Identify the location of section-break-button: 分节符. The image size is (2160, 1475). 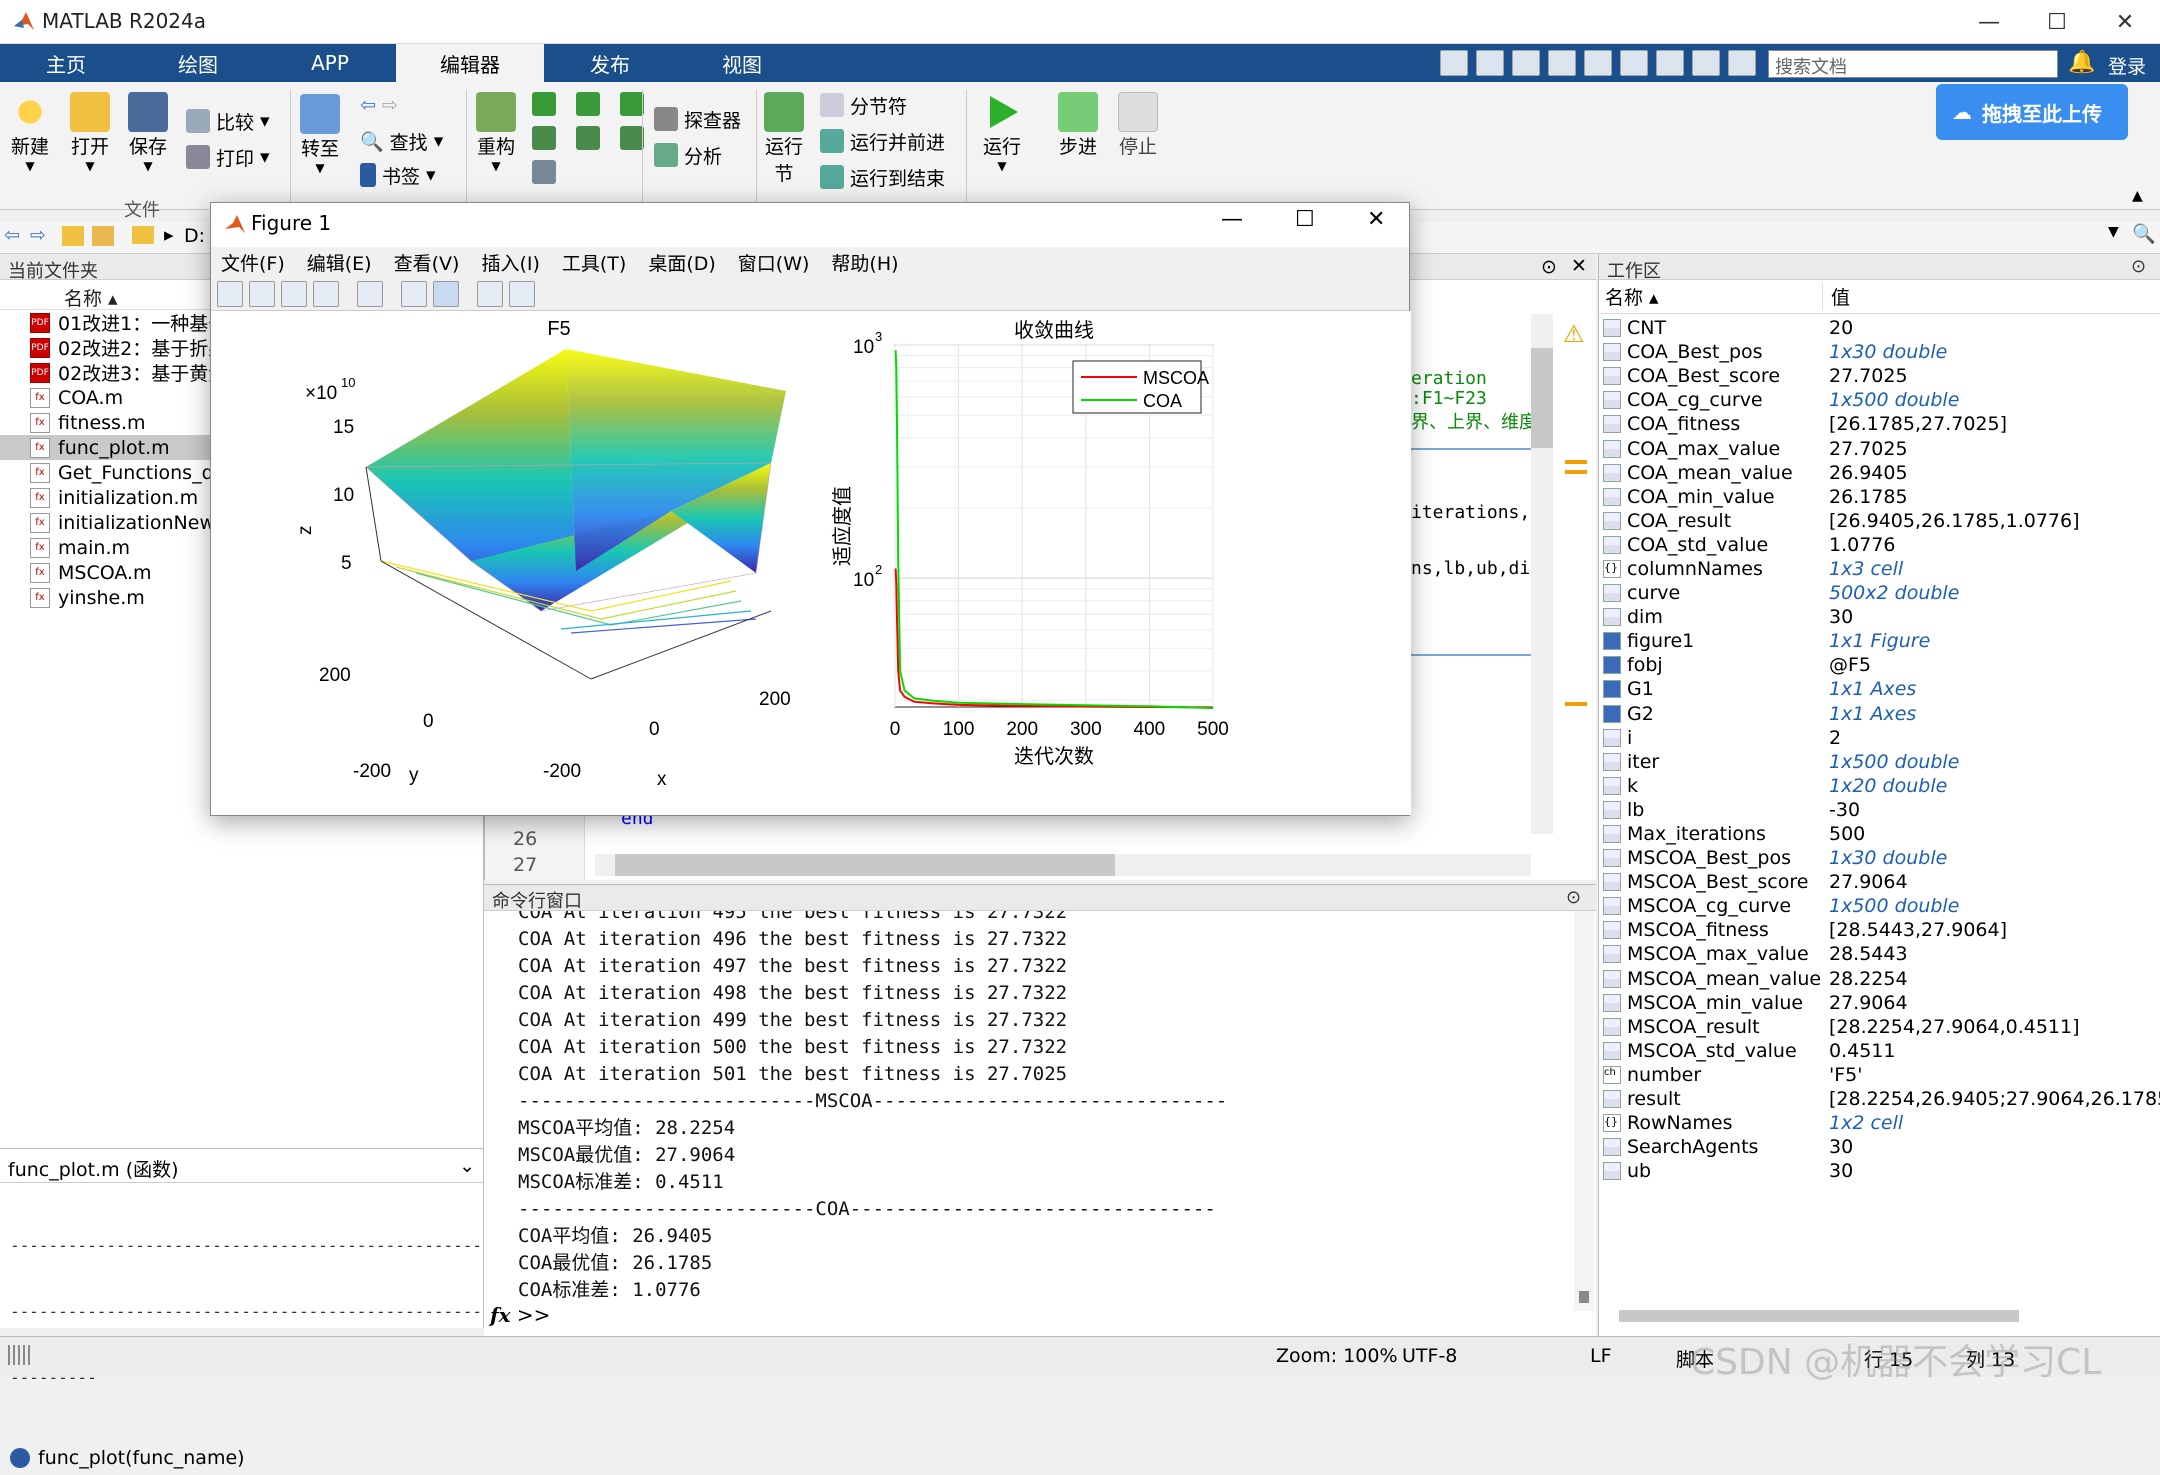
(863, 105).